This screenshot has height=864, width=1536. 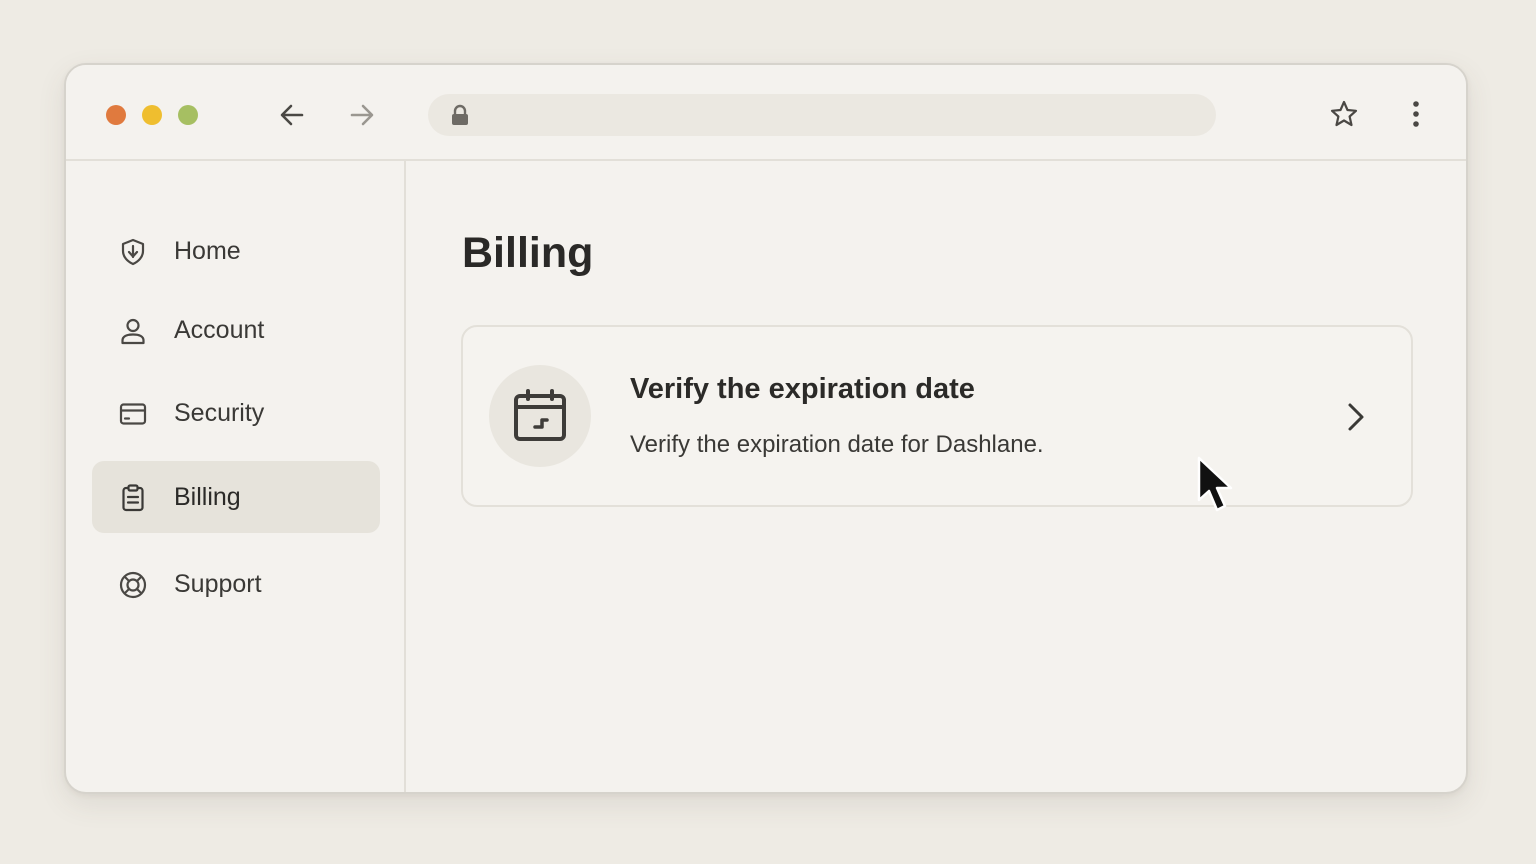 I want to click on maximize-window-button, so click(x=188, y=115).